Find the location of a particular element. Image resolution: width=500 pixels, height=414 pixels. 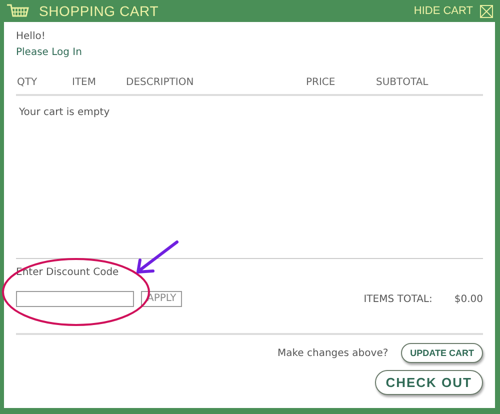

column-header: DESCRIPTION is located at coordinates (160, 83).